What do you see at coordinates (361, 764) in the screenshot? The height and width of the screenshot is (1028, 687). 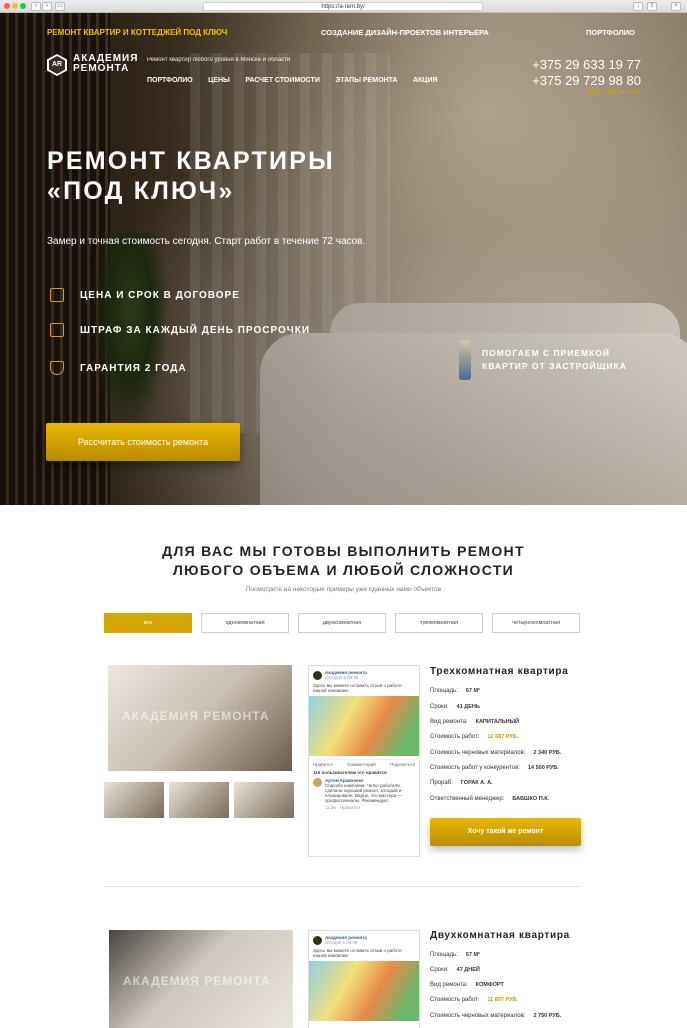 I see `comment-action: Комментарий` at bounding box center [361, 764].